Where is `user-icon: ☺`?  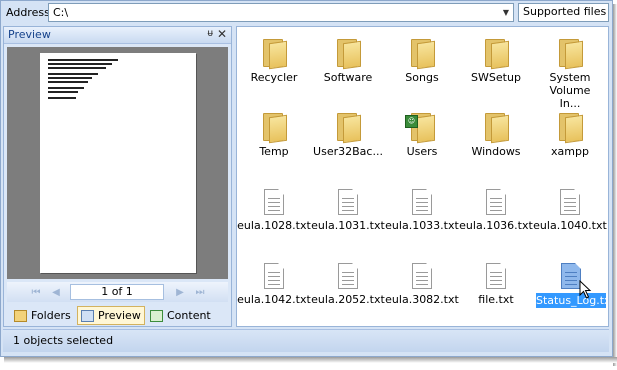
user-icon: ☺ is located at coordinates (411, 121).